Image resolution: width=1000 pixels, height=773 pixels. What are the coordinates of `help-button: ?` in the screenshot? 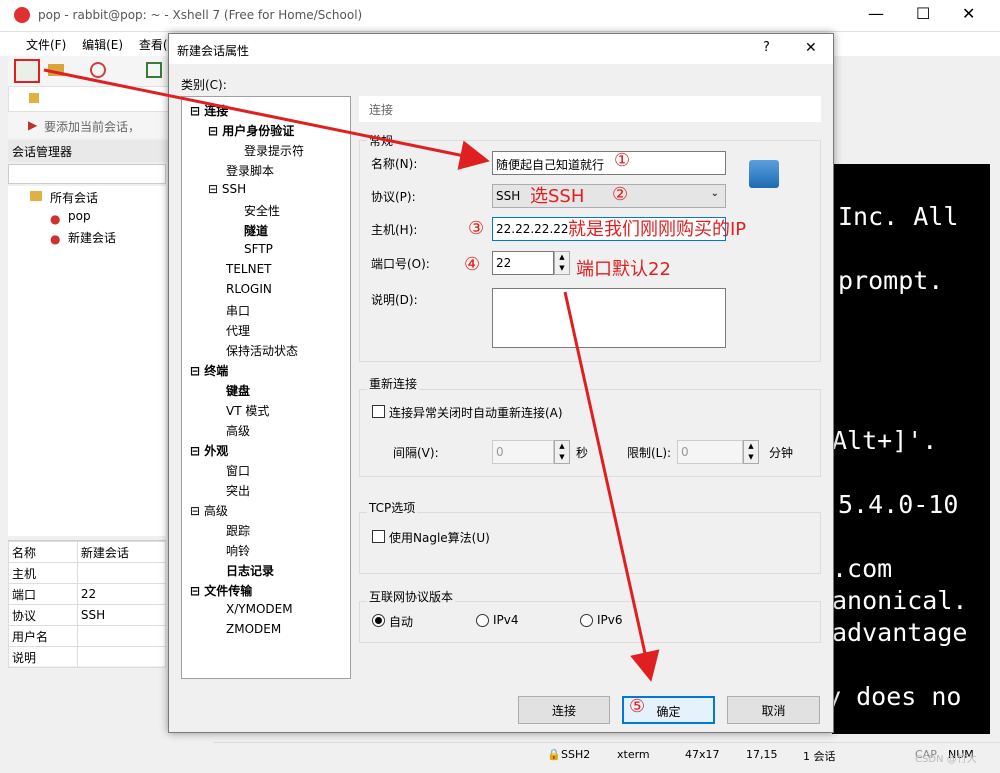 It's located at (766, 47).